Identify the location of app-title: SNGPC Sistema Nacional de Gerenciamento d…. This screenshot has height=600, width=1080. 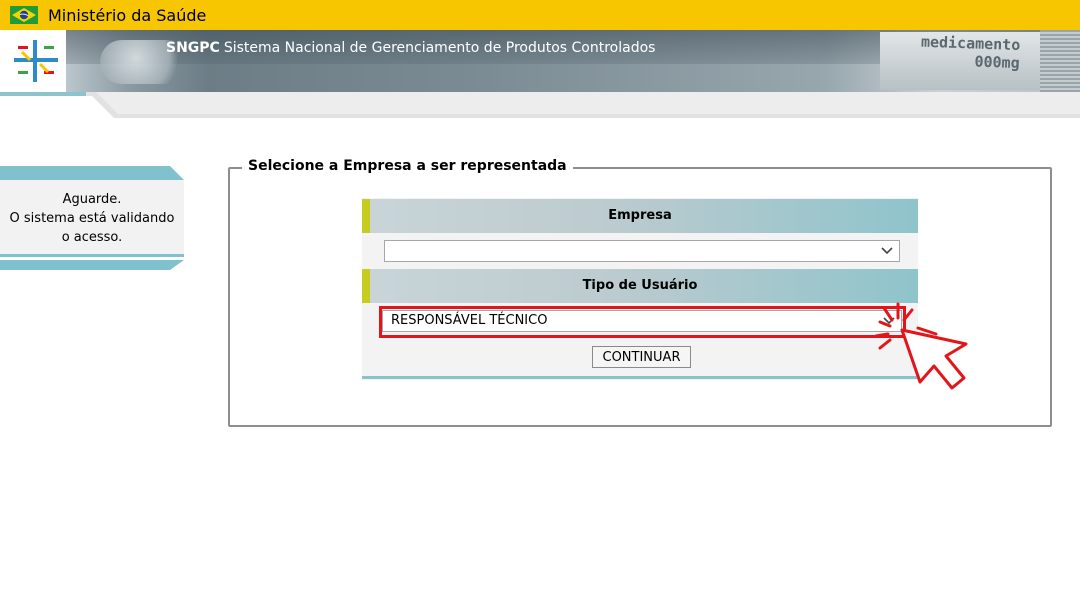
(410, 48).